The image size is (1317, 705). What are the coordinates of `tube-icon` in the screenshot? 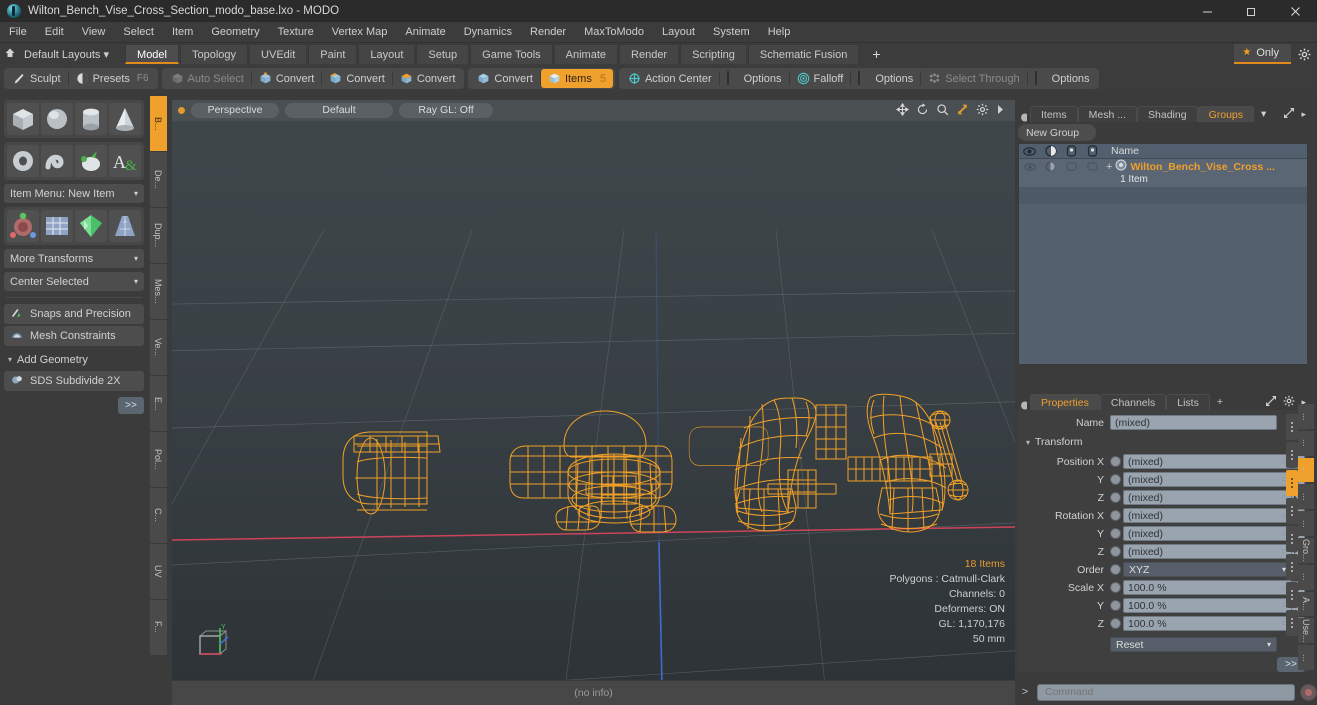 It's located at (57, 161).